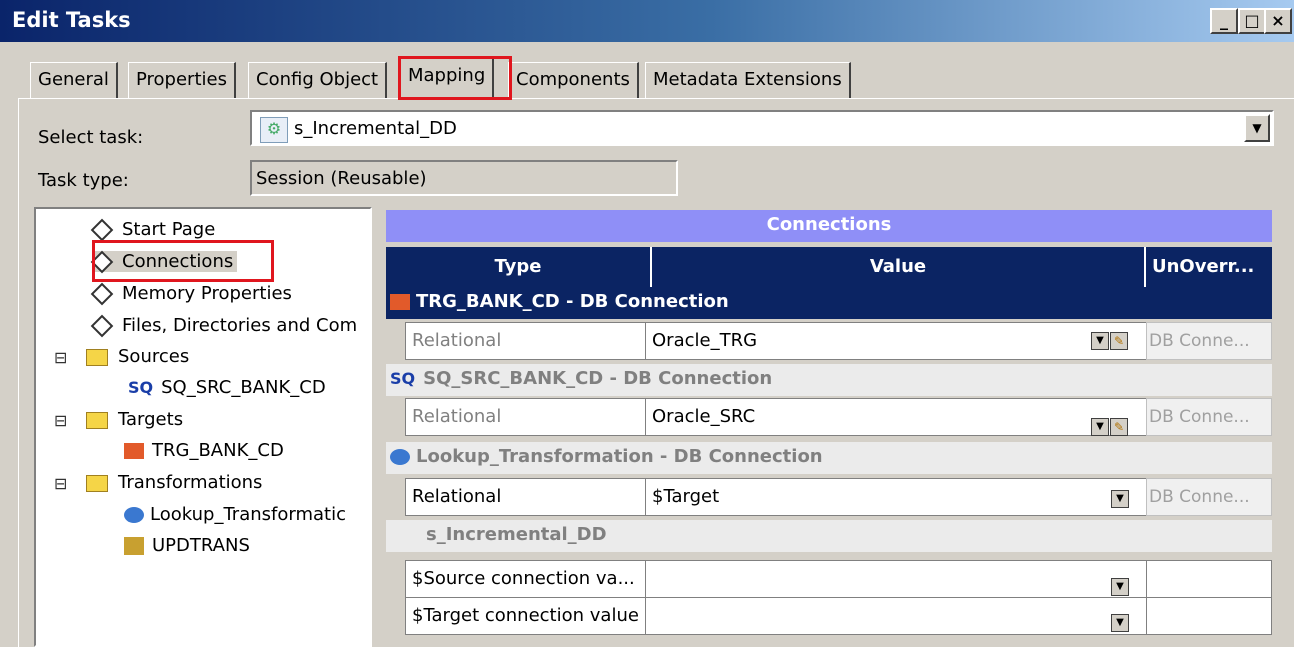 The height and width of the screenshot is (647, 1294). What do you see at coordinates (447, 79) in the screenshot?
I see `tab-mapping: Mapping` at bounding box center [447, 79].